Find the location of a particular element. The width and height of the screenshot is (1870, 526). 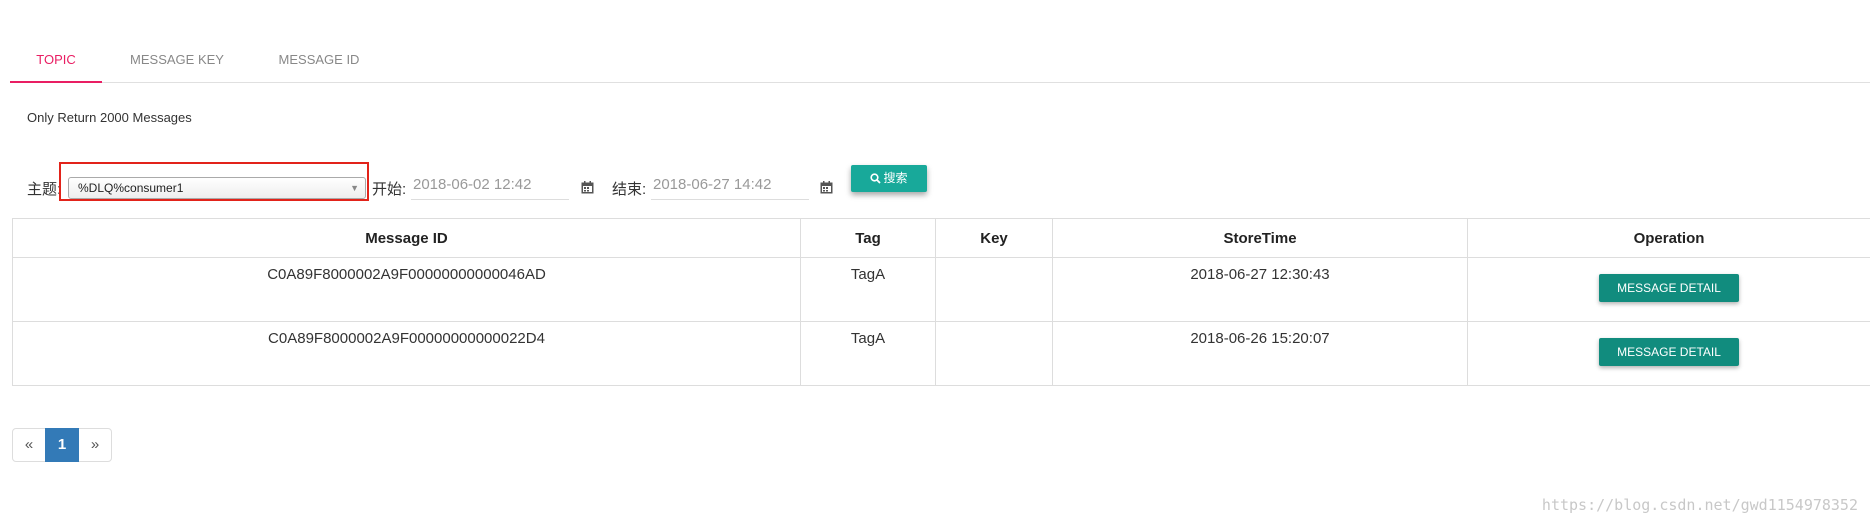

search-button-label: 搜索 is located at coordinates (895, 178).